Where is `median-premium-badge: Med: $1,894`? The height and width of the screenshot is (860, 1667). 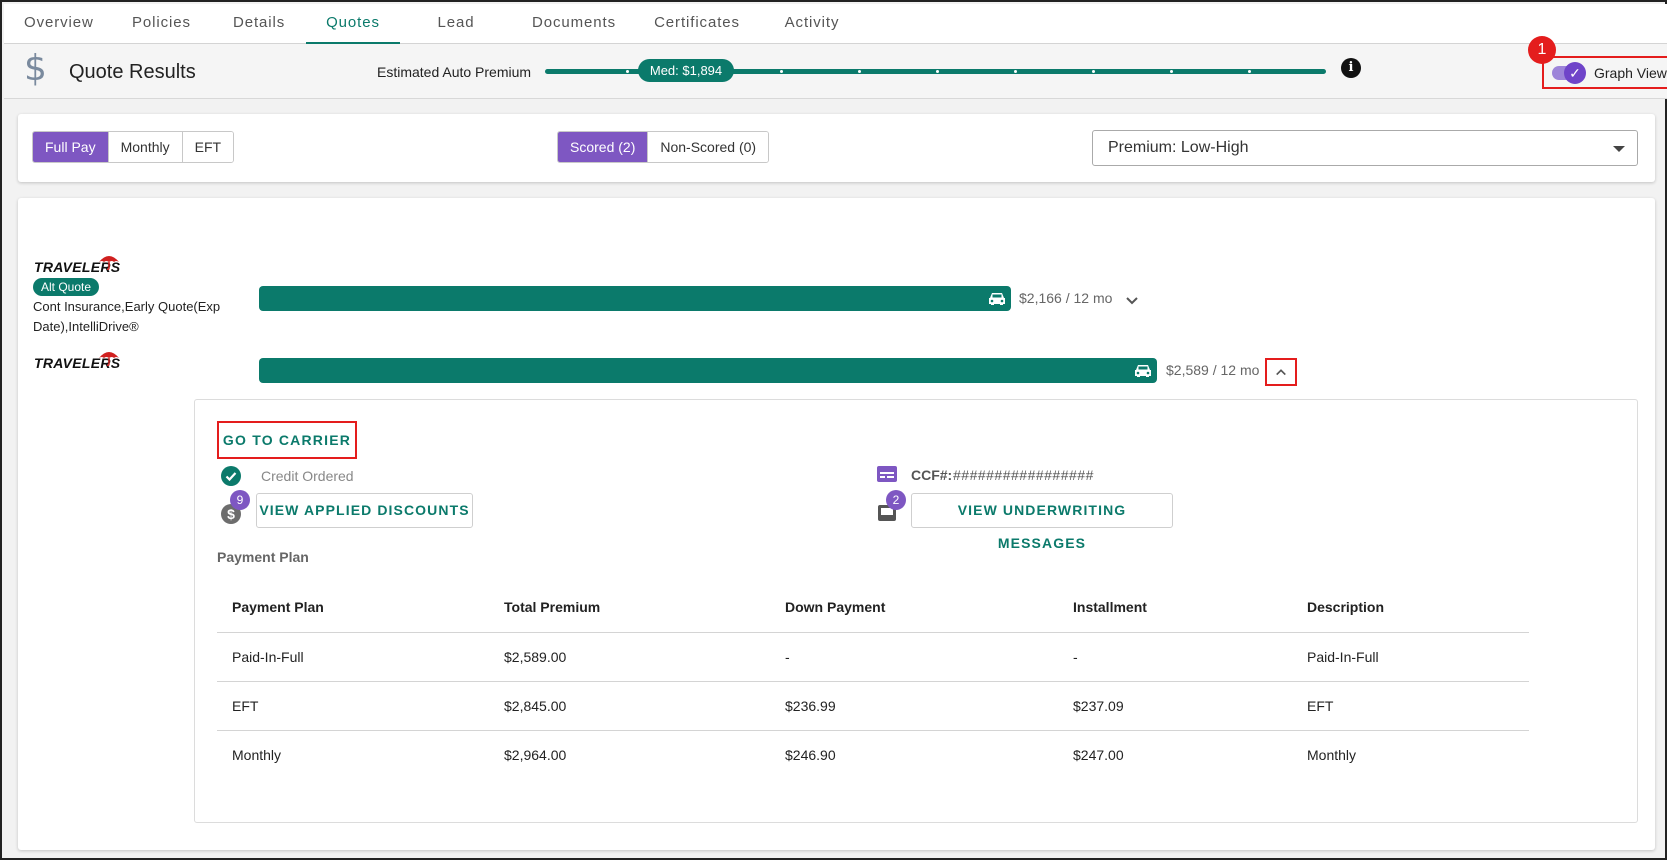 median-premium-badge: Med: $1,894 is located at coordinates (686, 70).